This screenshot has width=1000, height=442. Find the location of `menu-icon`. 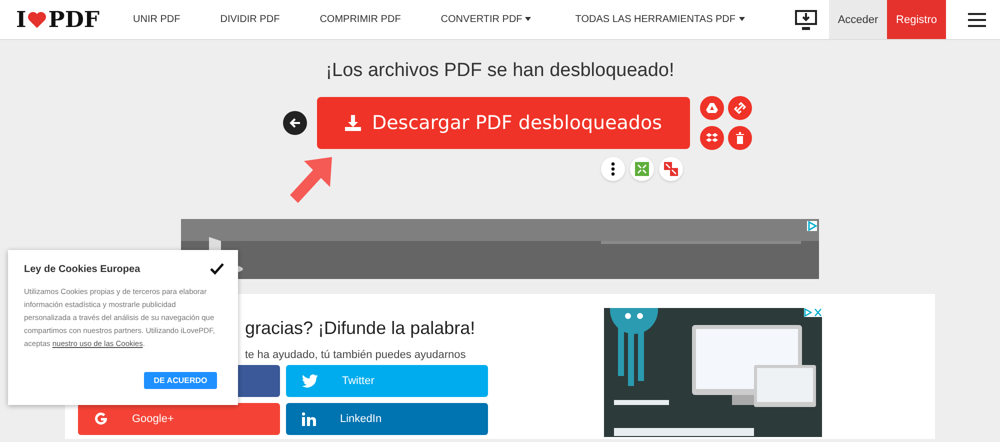

menu-icon is located at coordinates (977, 19).